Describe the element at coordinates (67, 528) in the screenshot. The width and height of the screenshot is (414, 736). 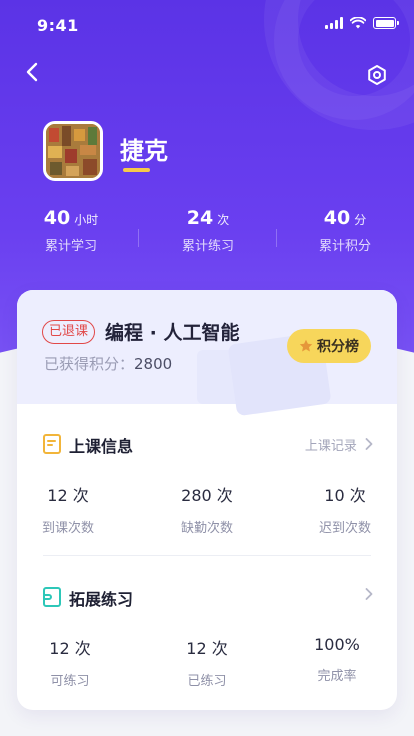
I see `metric-label: 到课次数` at that location.